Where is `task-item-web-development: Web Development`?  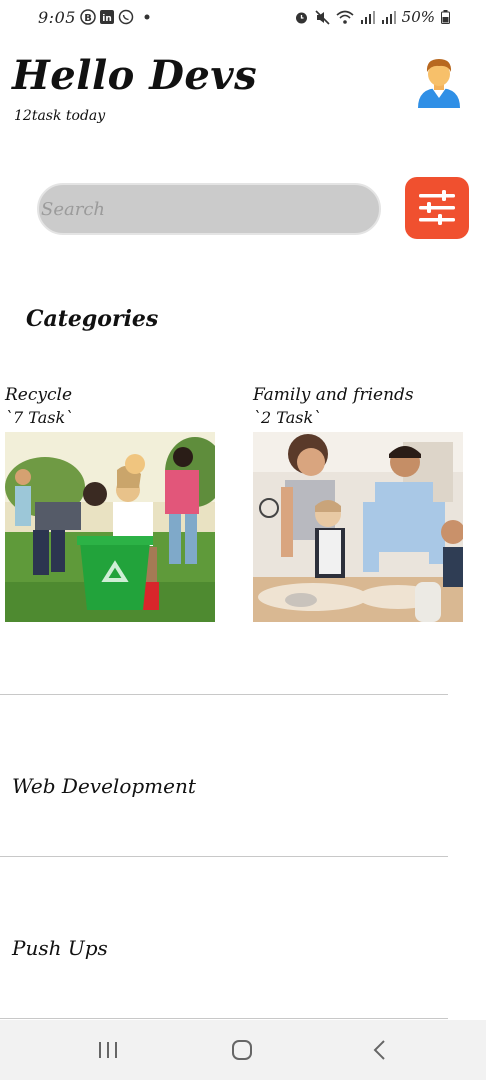
task-item-web-development: Web Development is located at coordinates (104, 786).